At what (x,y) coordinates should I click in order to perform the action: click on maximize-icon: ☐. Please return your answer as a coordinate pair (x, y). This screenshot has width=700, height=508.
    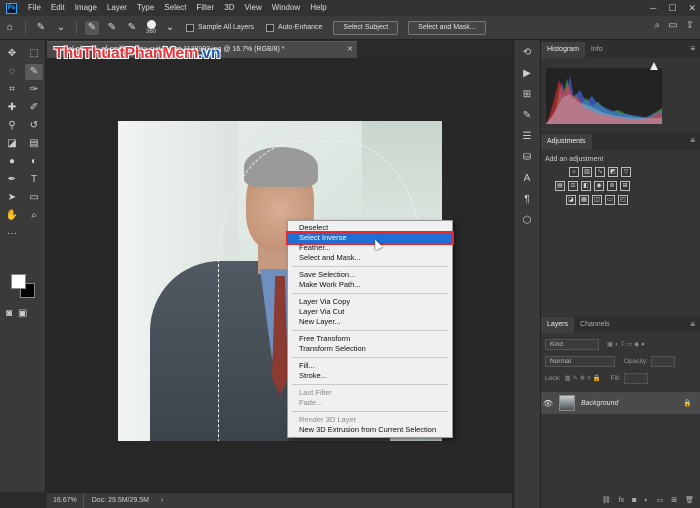
    Looking at the image, I should click on (672, 8).